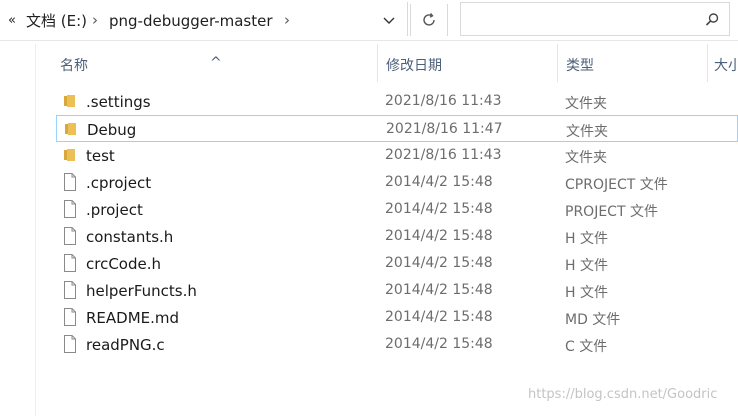  What do you see at coordinates (35, 230) in the screenshot?
I see `navigation-pane-border` at bounding box center [35, 230].